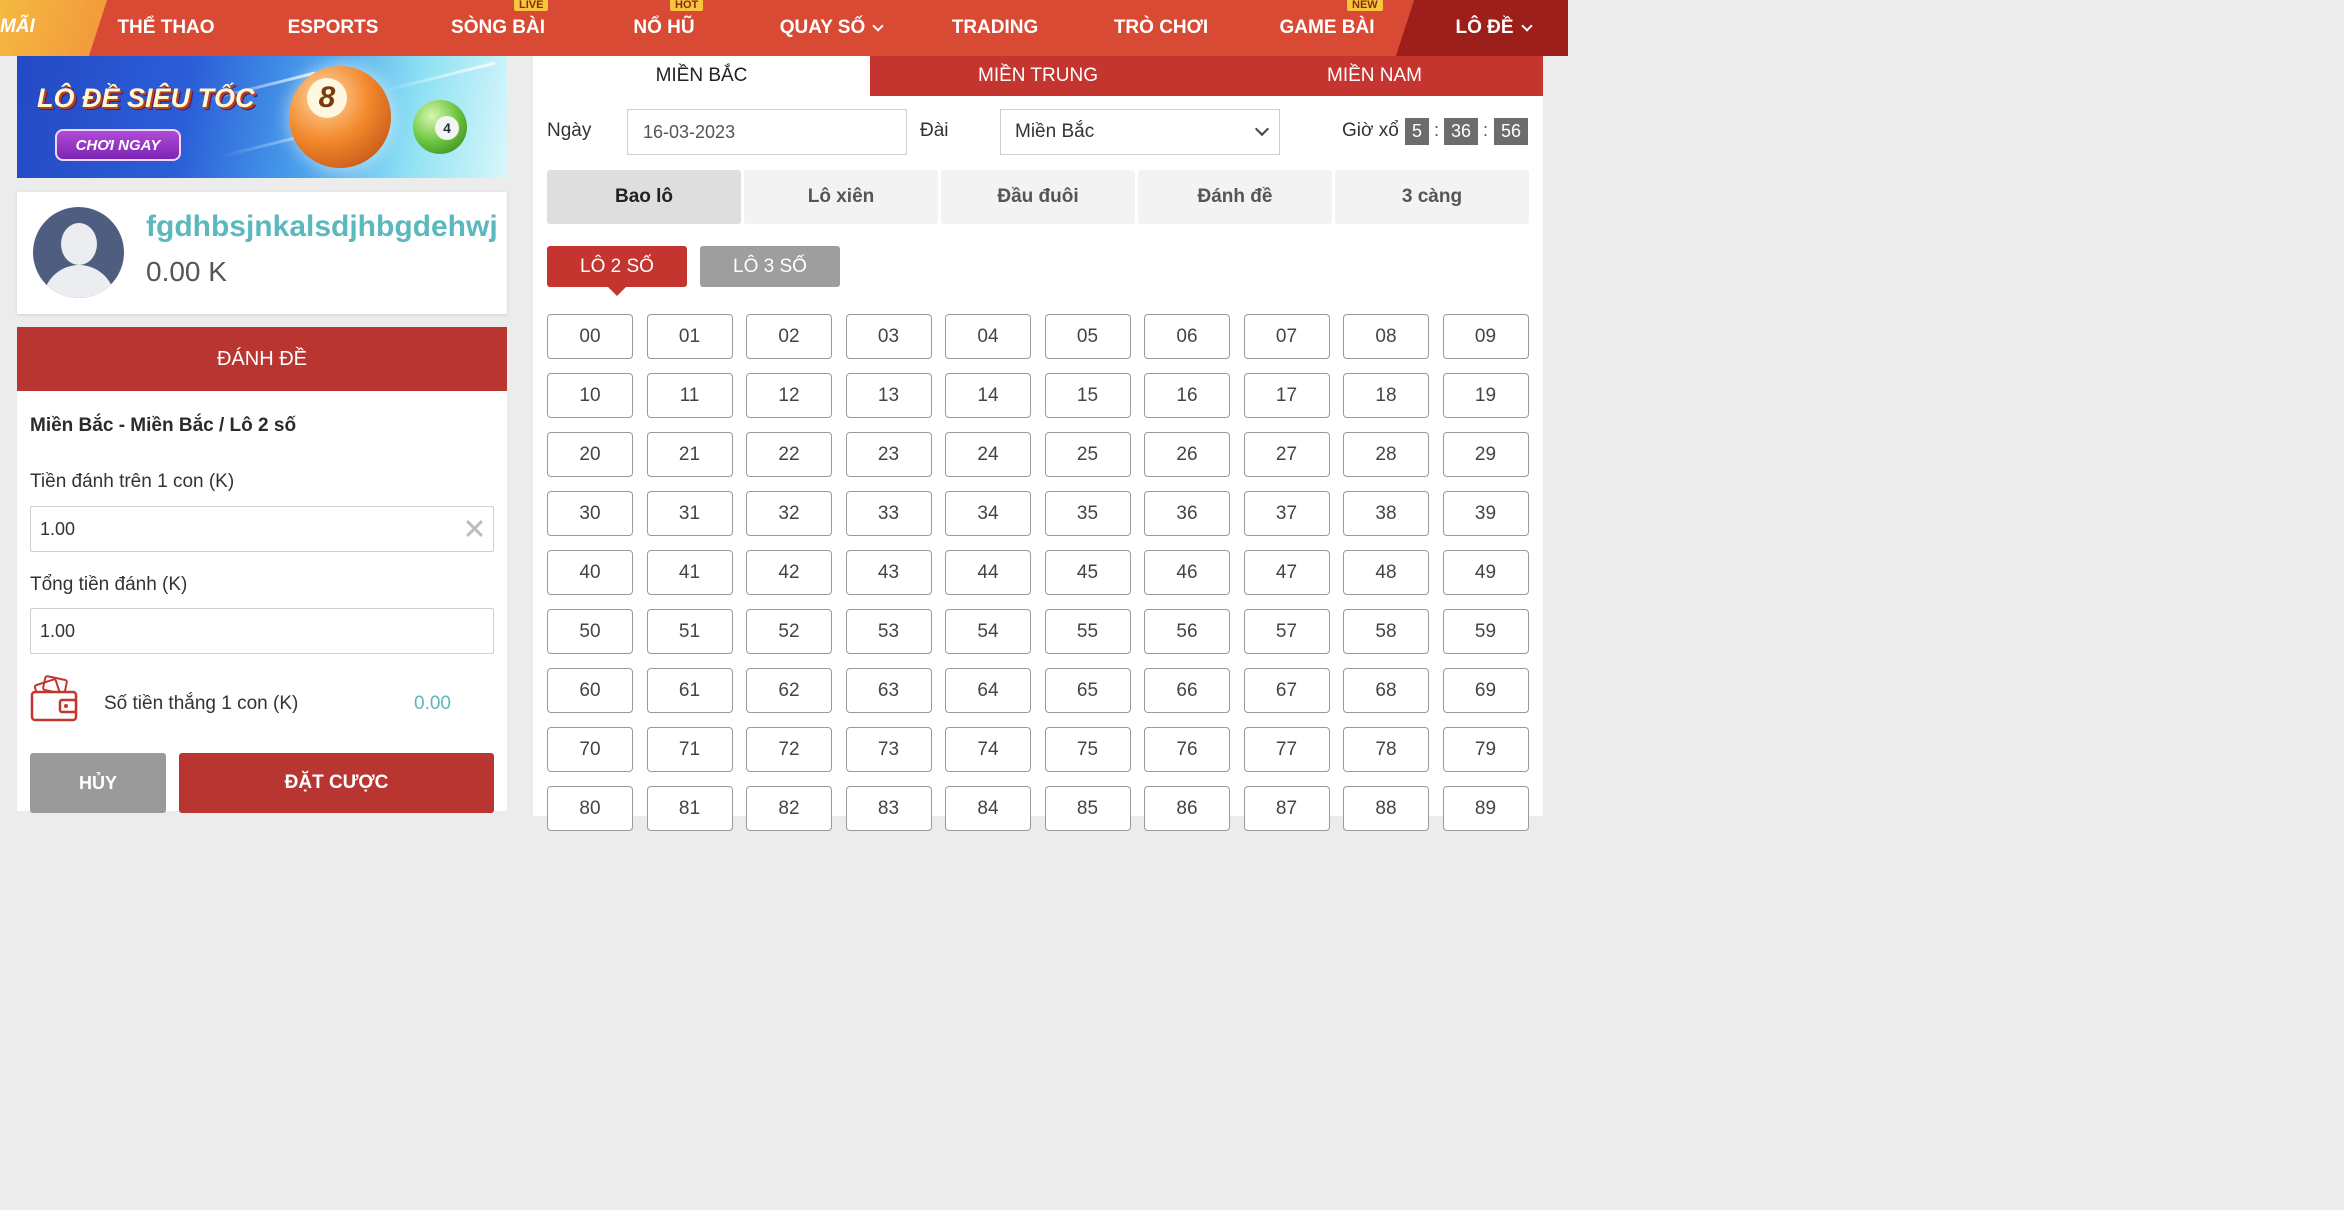  Describe the element at coordinates (1187, 631) in the screenshot. I see `number-button-56: 56` at that location.